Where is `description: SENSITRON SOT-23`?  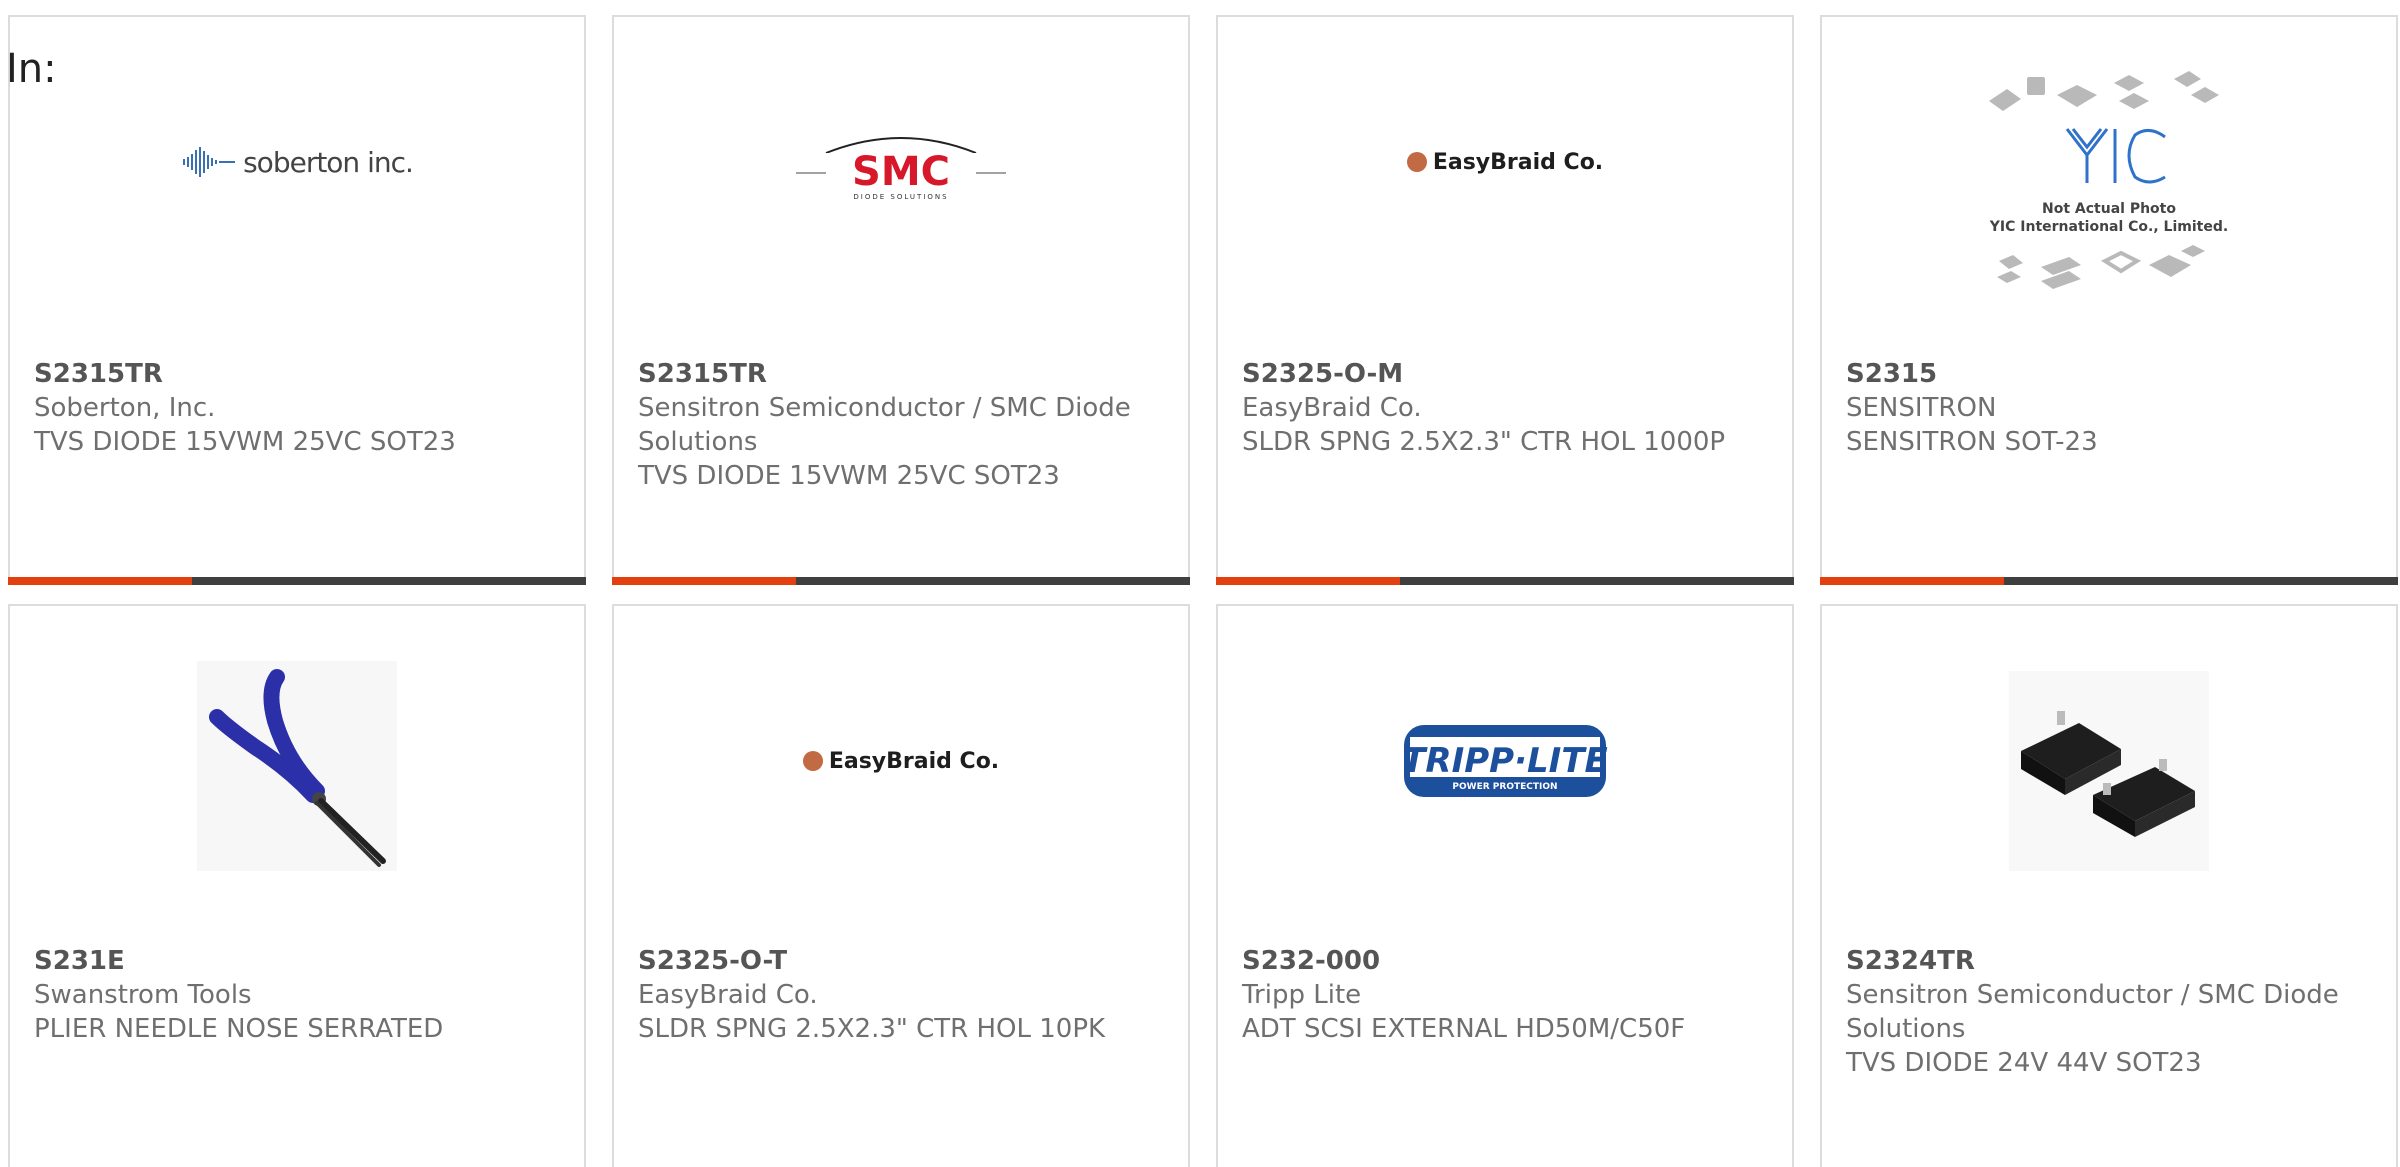 description: SENSITRON SOT-23 is located at coordinates (1972, 442).